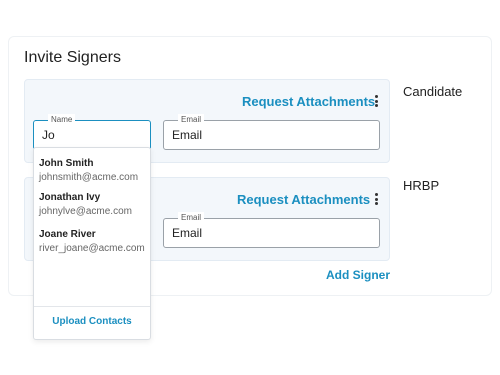 The image size is (500, 375). What do you see at coordinates (67, 234) in the screenshot?
I see `suggestion-name: Joane River` at bounding box center [67, 234].